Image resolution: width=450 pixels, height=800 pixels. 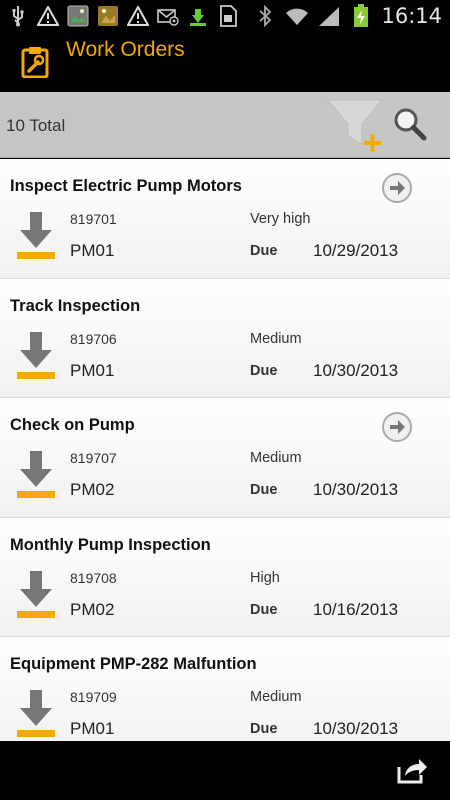 What do you see at coordinates (75, 305) in the screenshot?
I see `work-order-title: Track Inspection` at bounding box center [75, 305].